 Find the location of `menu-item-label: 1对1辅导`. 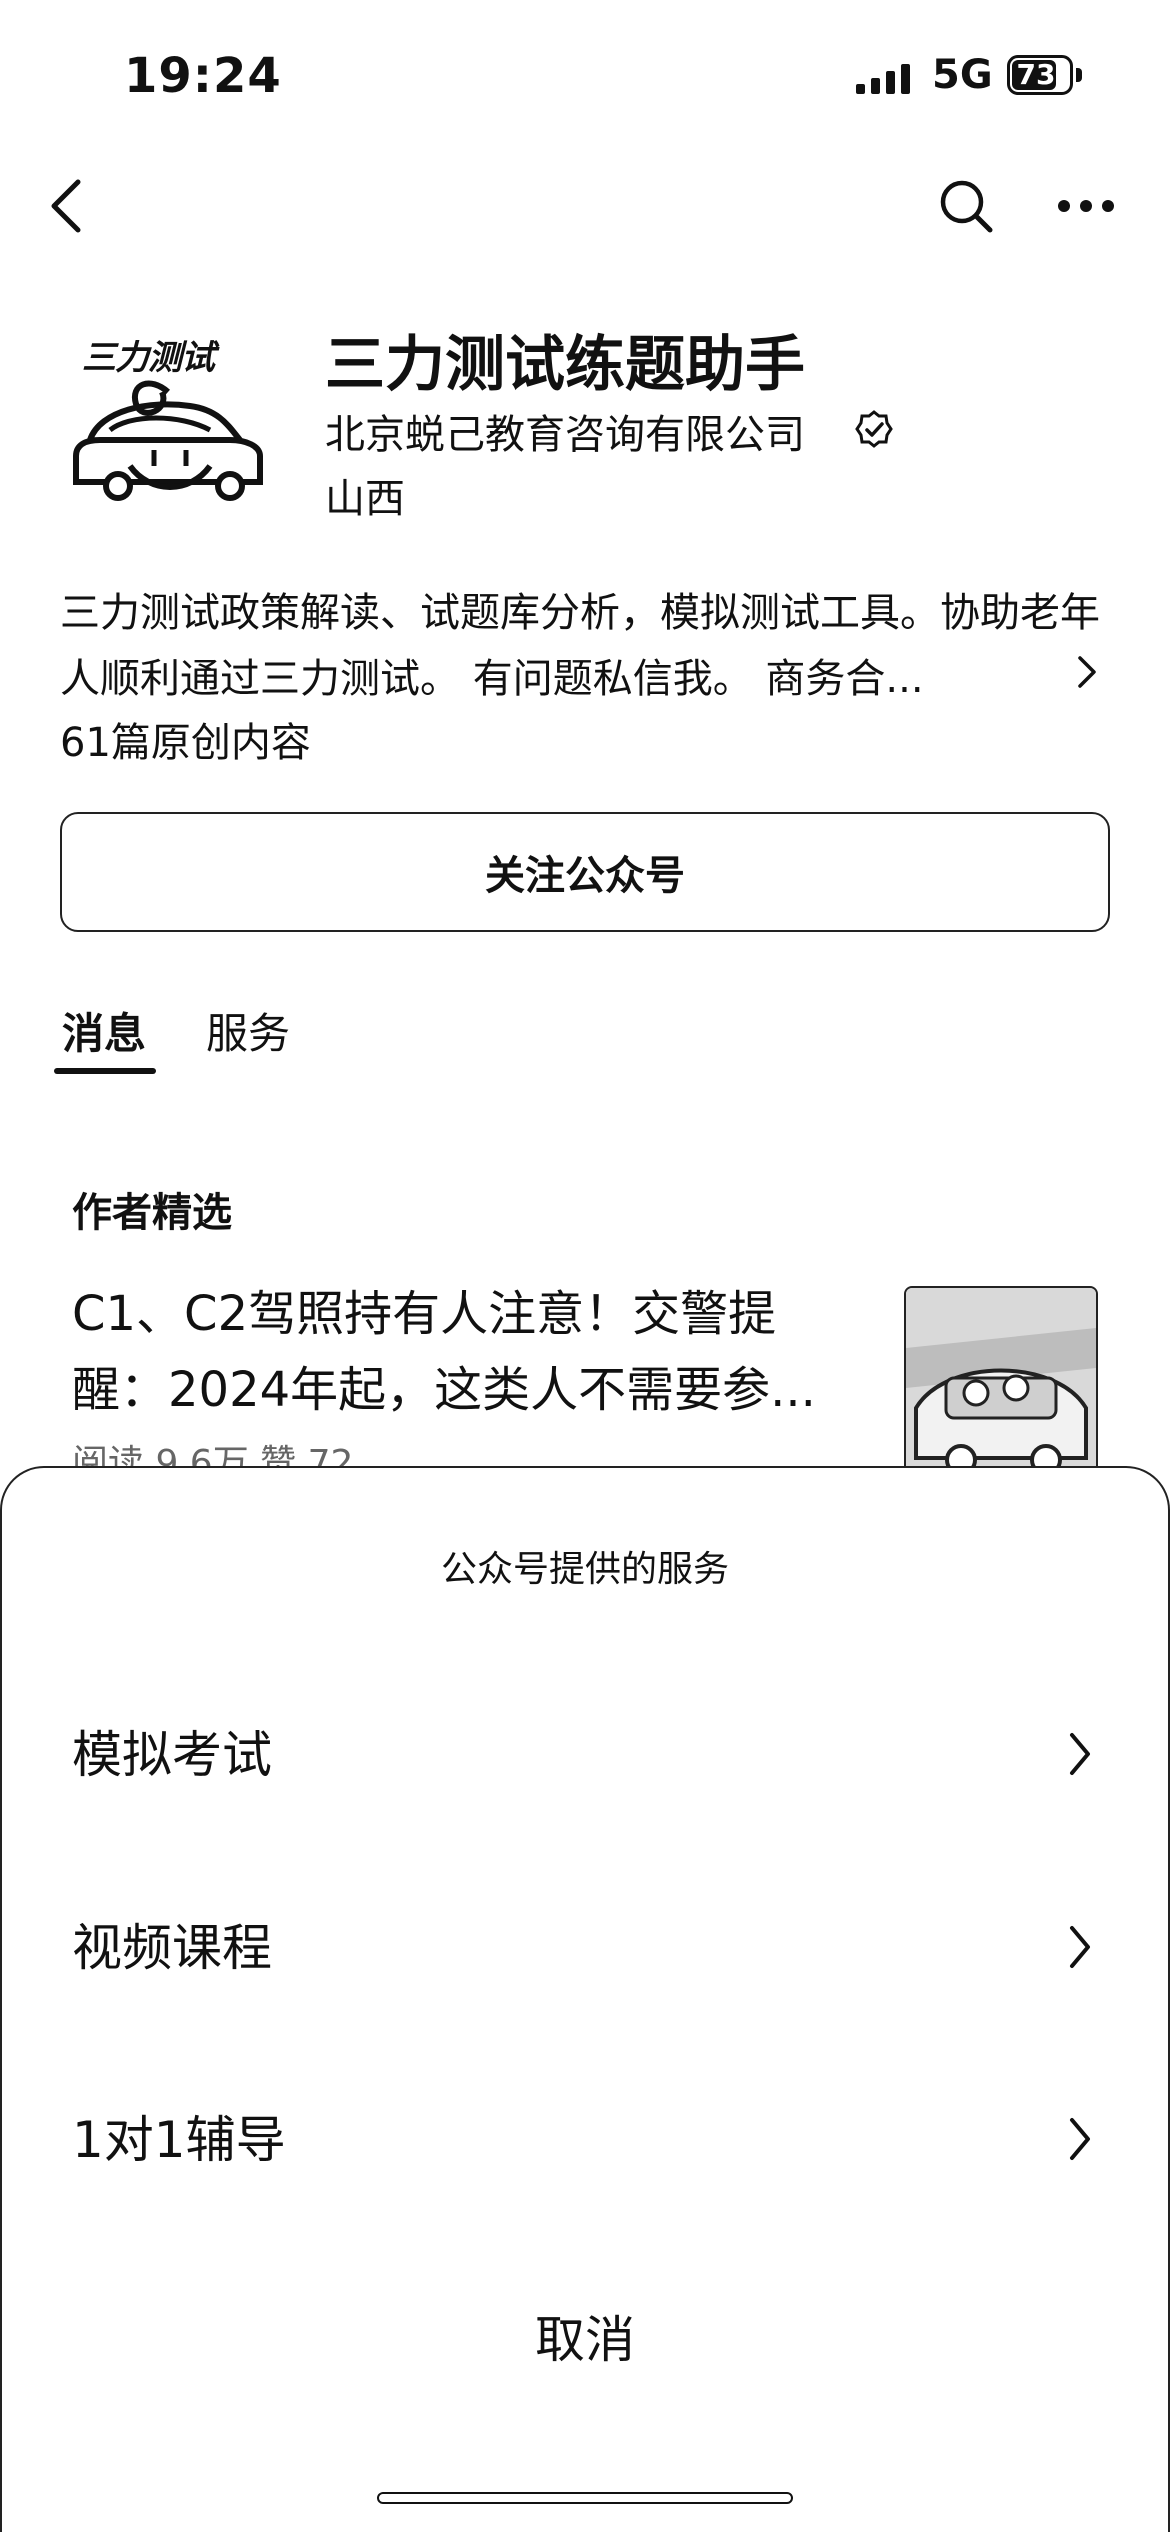

menu-item-label: 1对1辅导 is located at coordinates (179, 2140).